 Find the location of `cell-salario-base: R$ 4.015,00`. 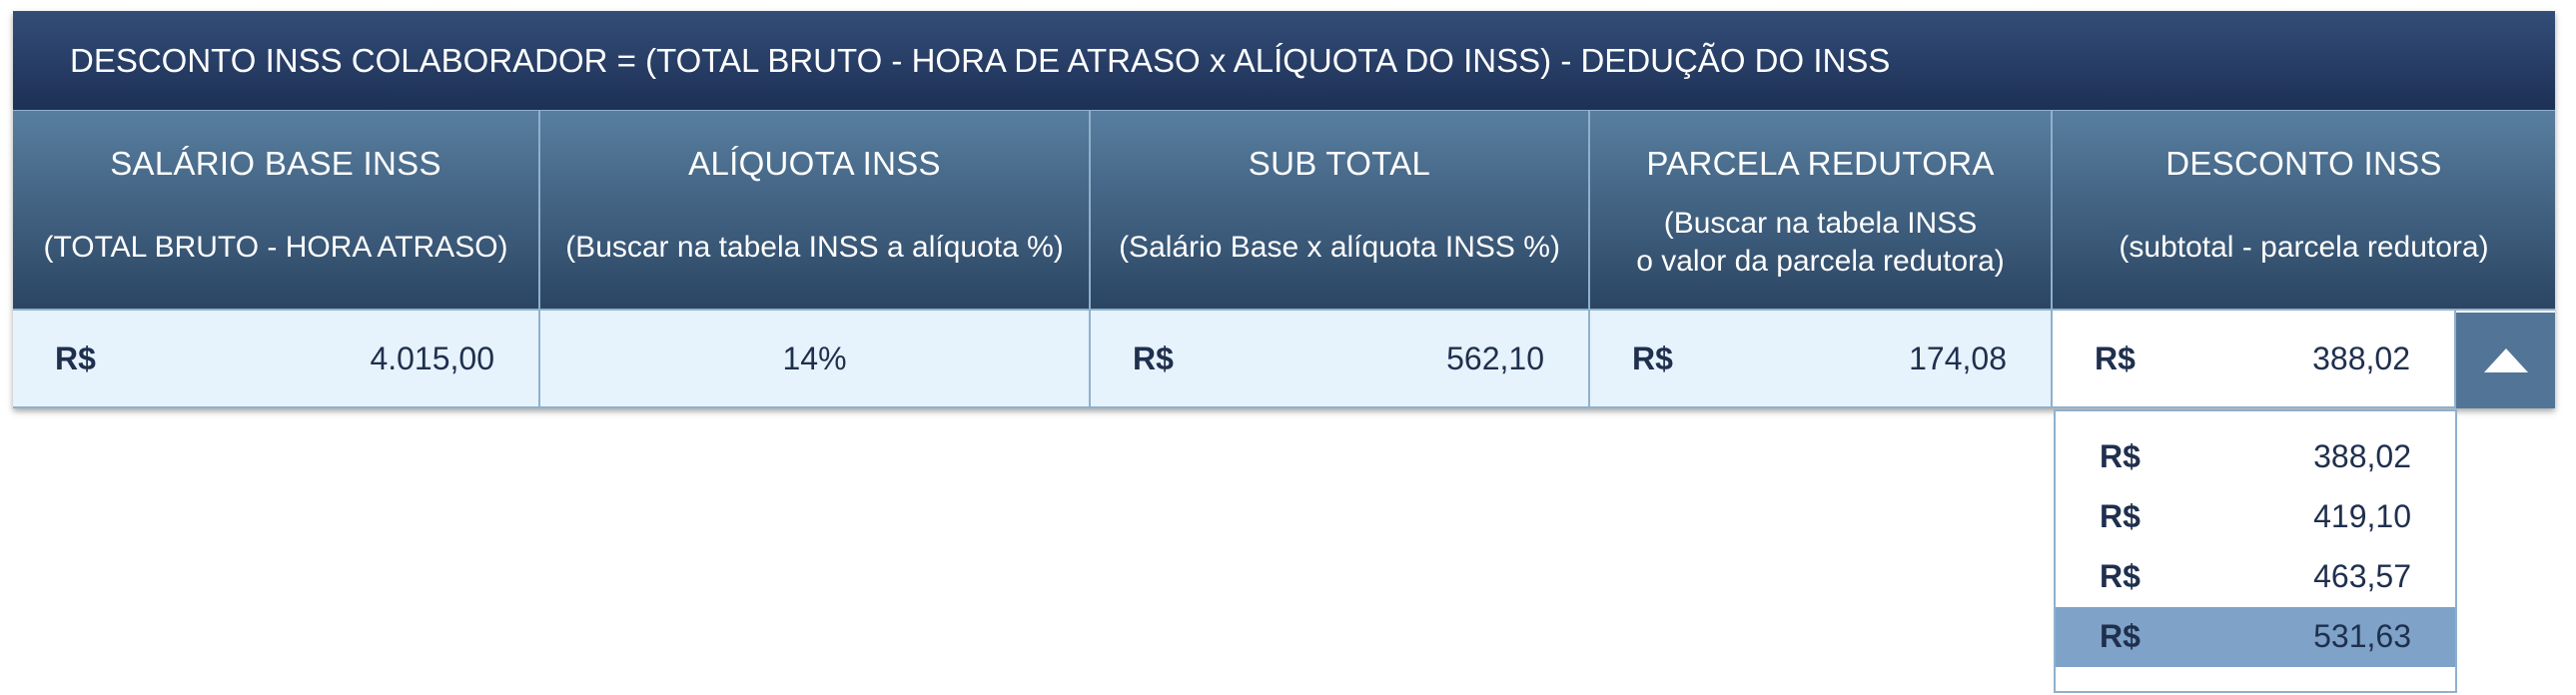

cell-salario-base: R$ 4.015,00 is located at coordinates (277, 358).